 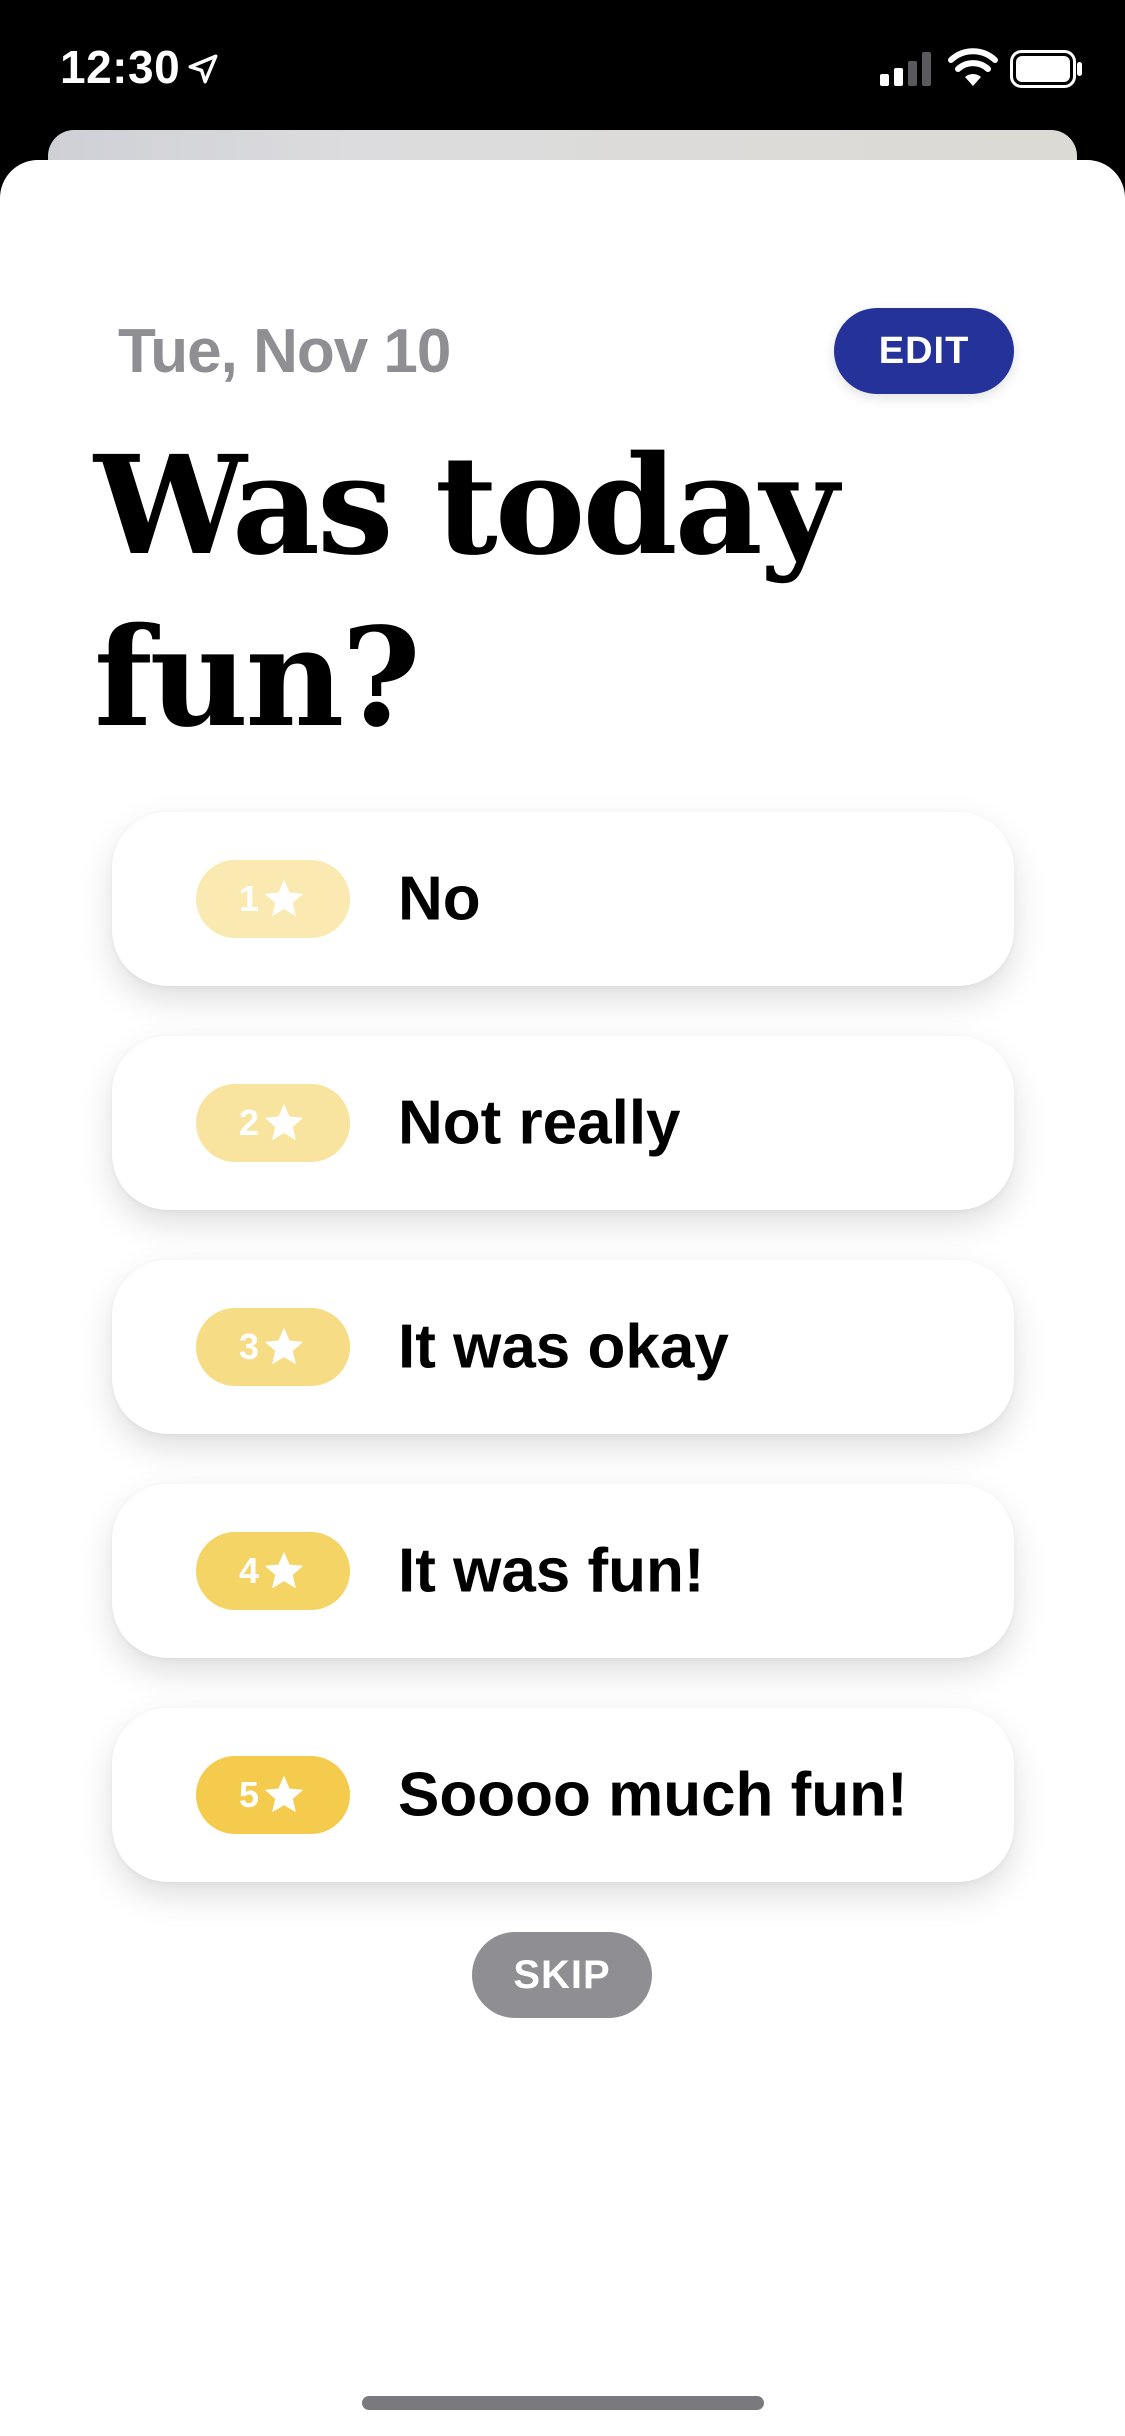 I want to click on rating-number: 2, so click(x=249, y=1122).